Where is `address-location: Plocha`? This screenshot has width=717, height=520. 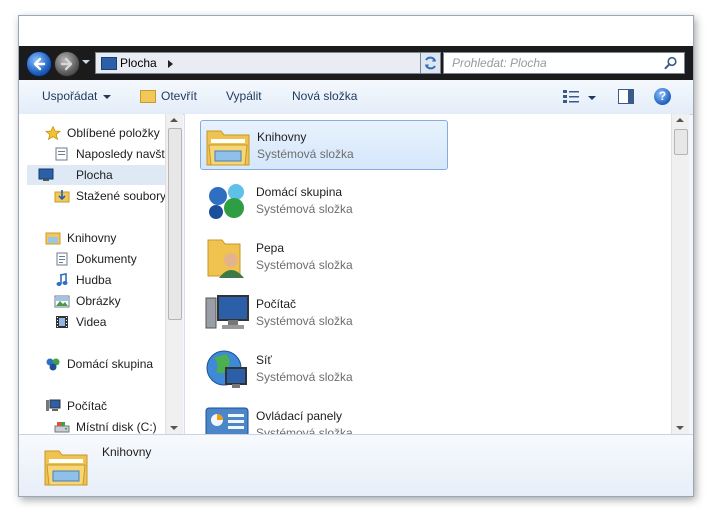
address-location: Plocha is located at coordinates (138, 63).